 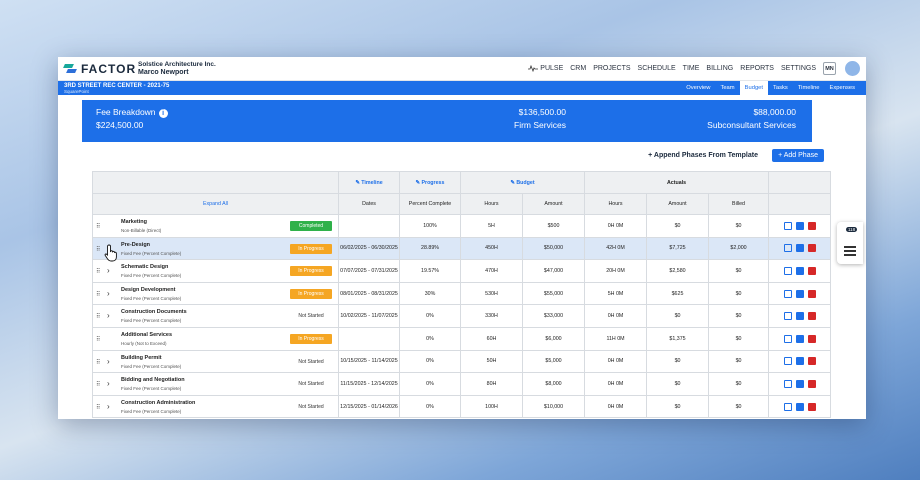 I want to click on phase-type: Fixed Fee (Percent Complete), so click(x=151, y=253).